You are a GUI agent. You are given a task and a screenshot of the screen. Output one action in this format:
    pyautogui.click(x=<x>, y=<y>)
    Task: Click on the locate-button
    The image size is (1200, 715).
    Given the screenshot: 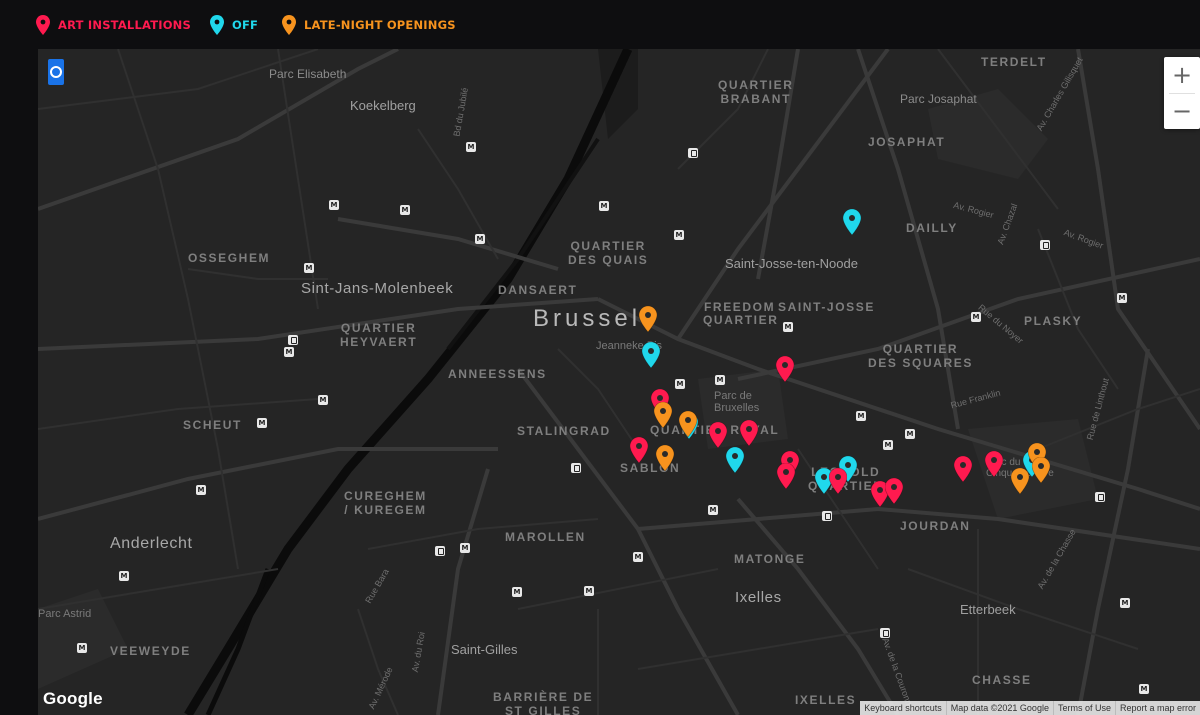 What is the action you would take?
    pyautogui.click(x=56, y=72)
    